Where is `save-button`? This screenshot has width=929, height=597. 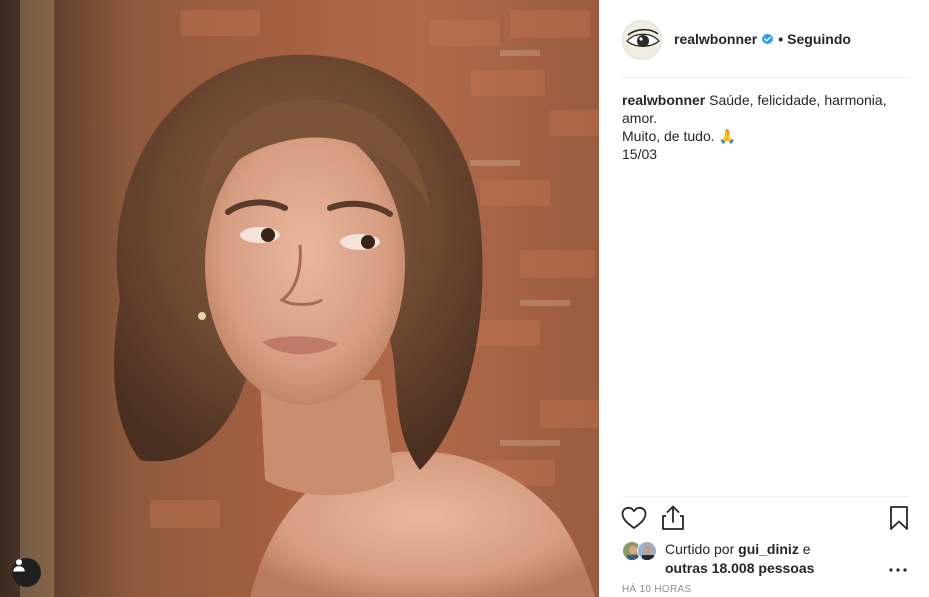 save-button is located at coordinates (899, 518).